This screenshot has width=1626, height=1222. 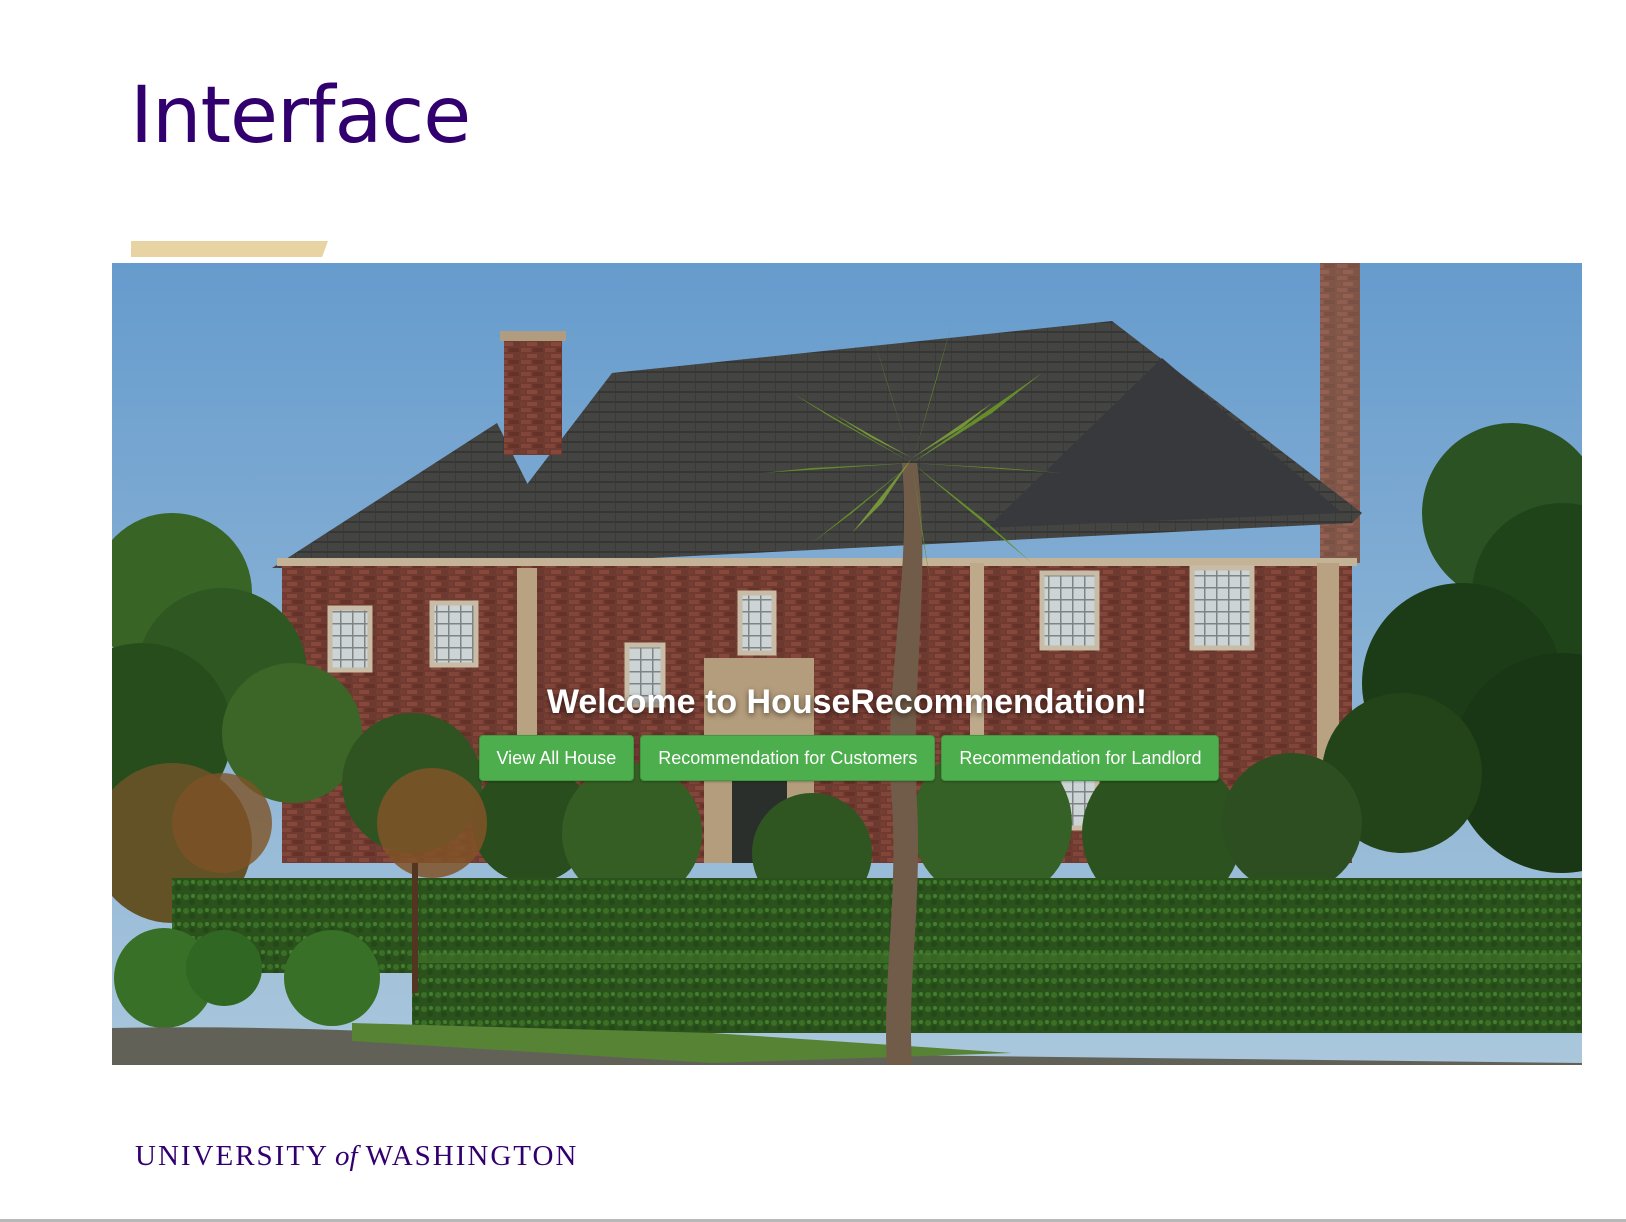 I want to click on university-logo: UNIVERSITY of WASHINGTON, so click(x=356, y=1156).